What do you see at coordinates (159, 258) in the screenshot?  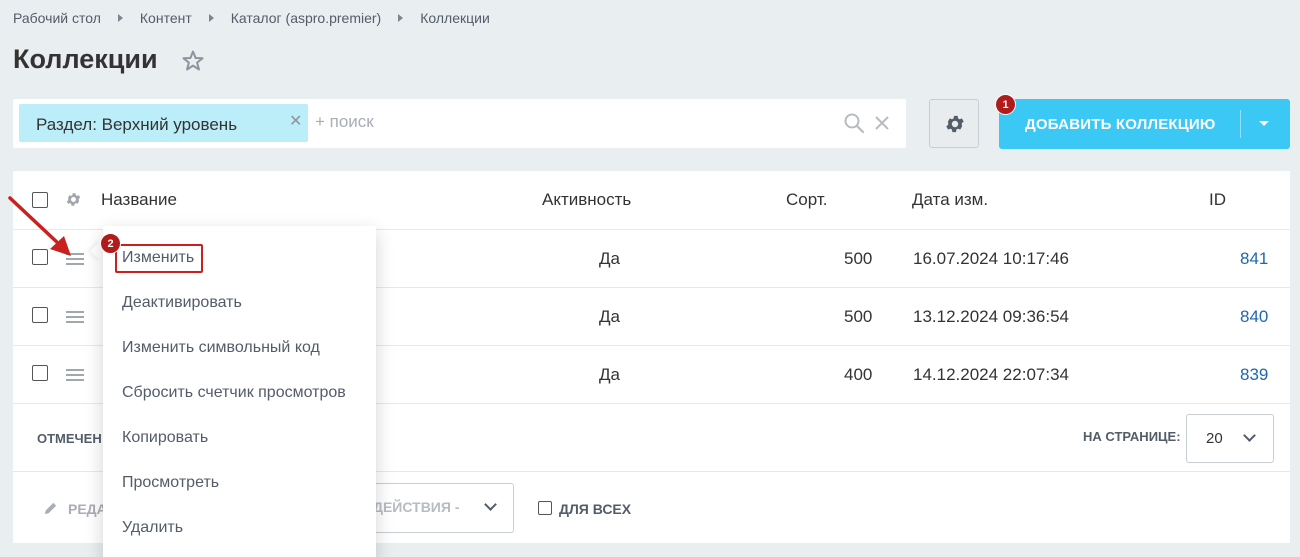 I see `annotation-highlight-box` at bounding box center [159, 258].